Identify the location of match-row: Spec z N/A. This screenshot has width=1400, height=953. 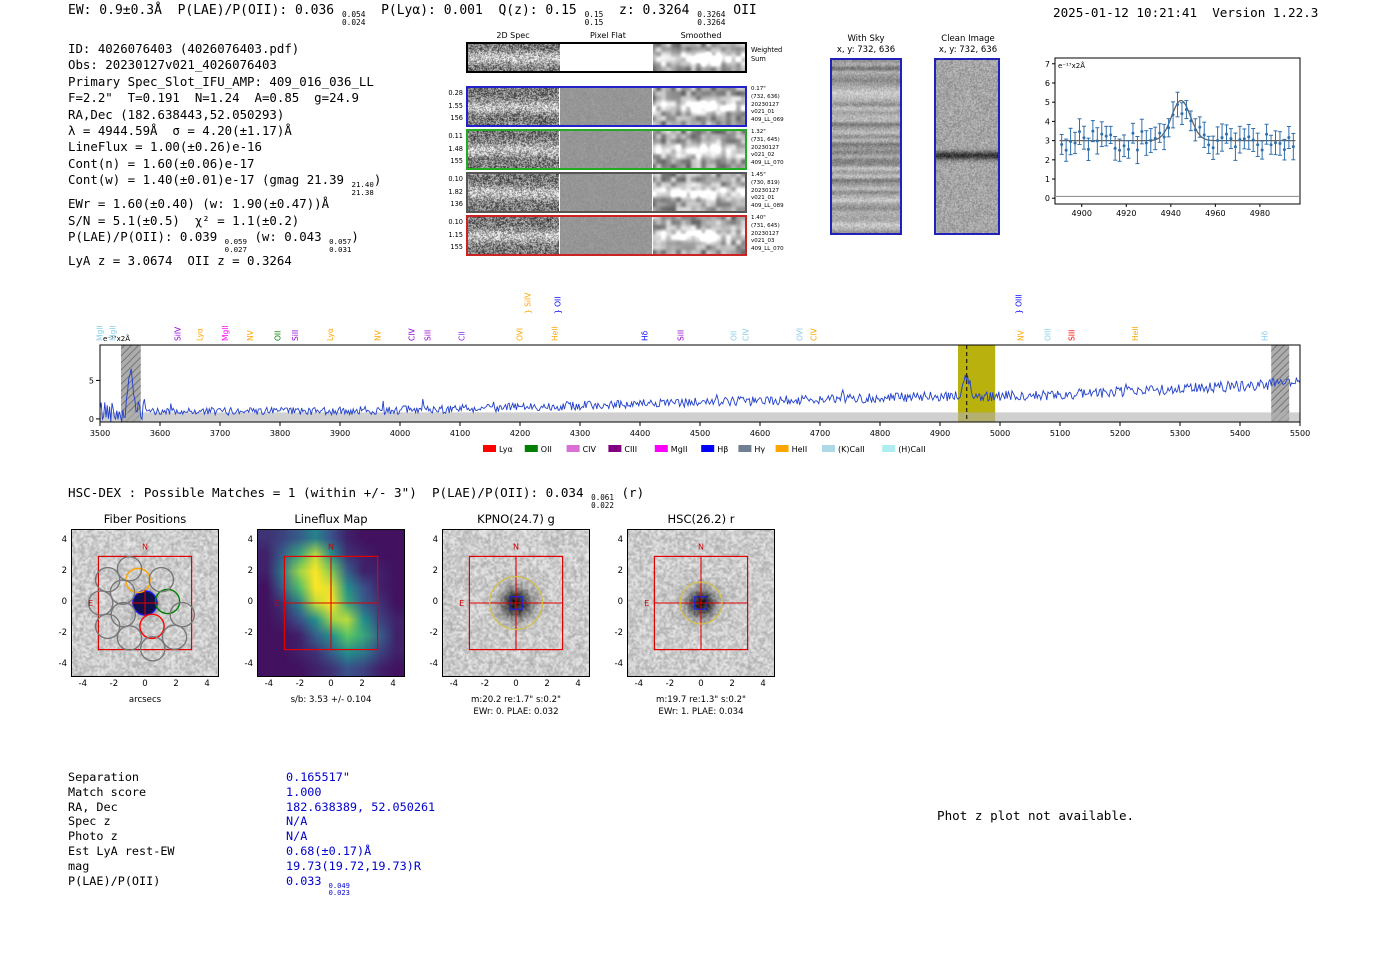
(251, 821).